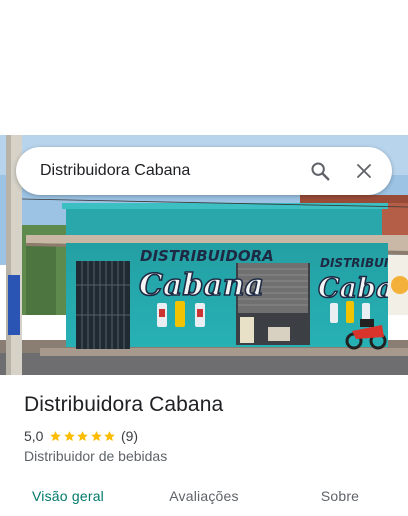  What do you see at coordinates (124, 404) in the screenshot?
I see `place-title: Distribuidora Cabana` at bounding box center [124, 404].